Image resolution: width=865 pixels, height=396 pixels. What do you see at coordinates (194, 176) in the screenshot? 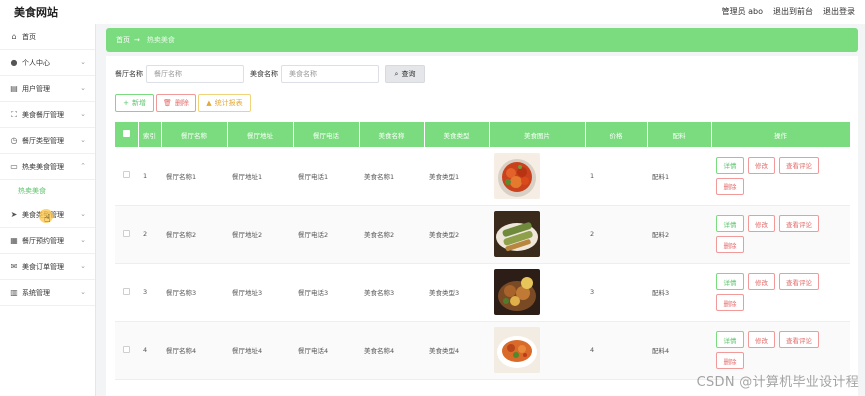
I see `cell-restaurant-name: 餐厅名称1` at bounding box center [194, 176].